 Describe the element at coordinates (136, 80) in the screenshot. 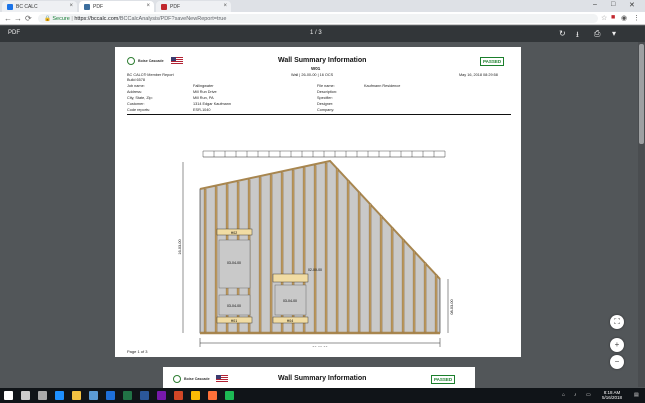

I see `build-number: Build 6578` at that location.